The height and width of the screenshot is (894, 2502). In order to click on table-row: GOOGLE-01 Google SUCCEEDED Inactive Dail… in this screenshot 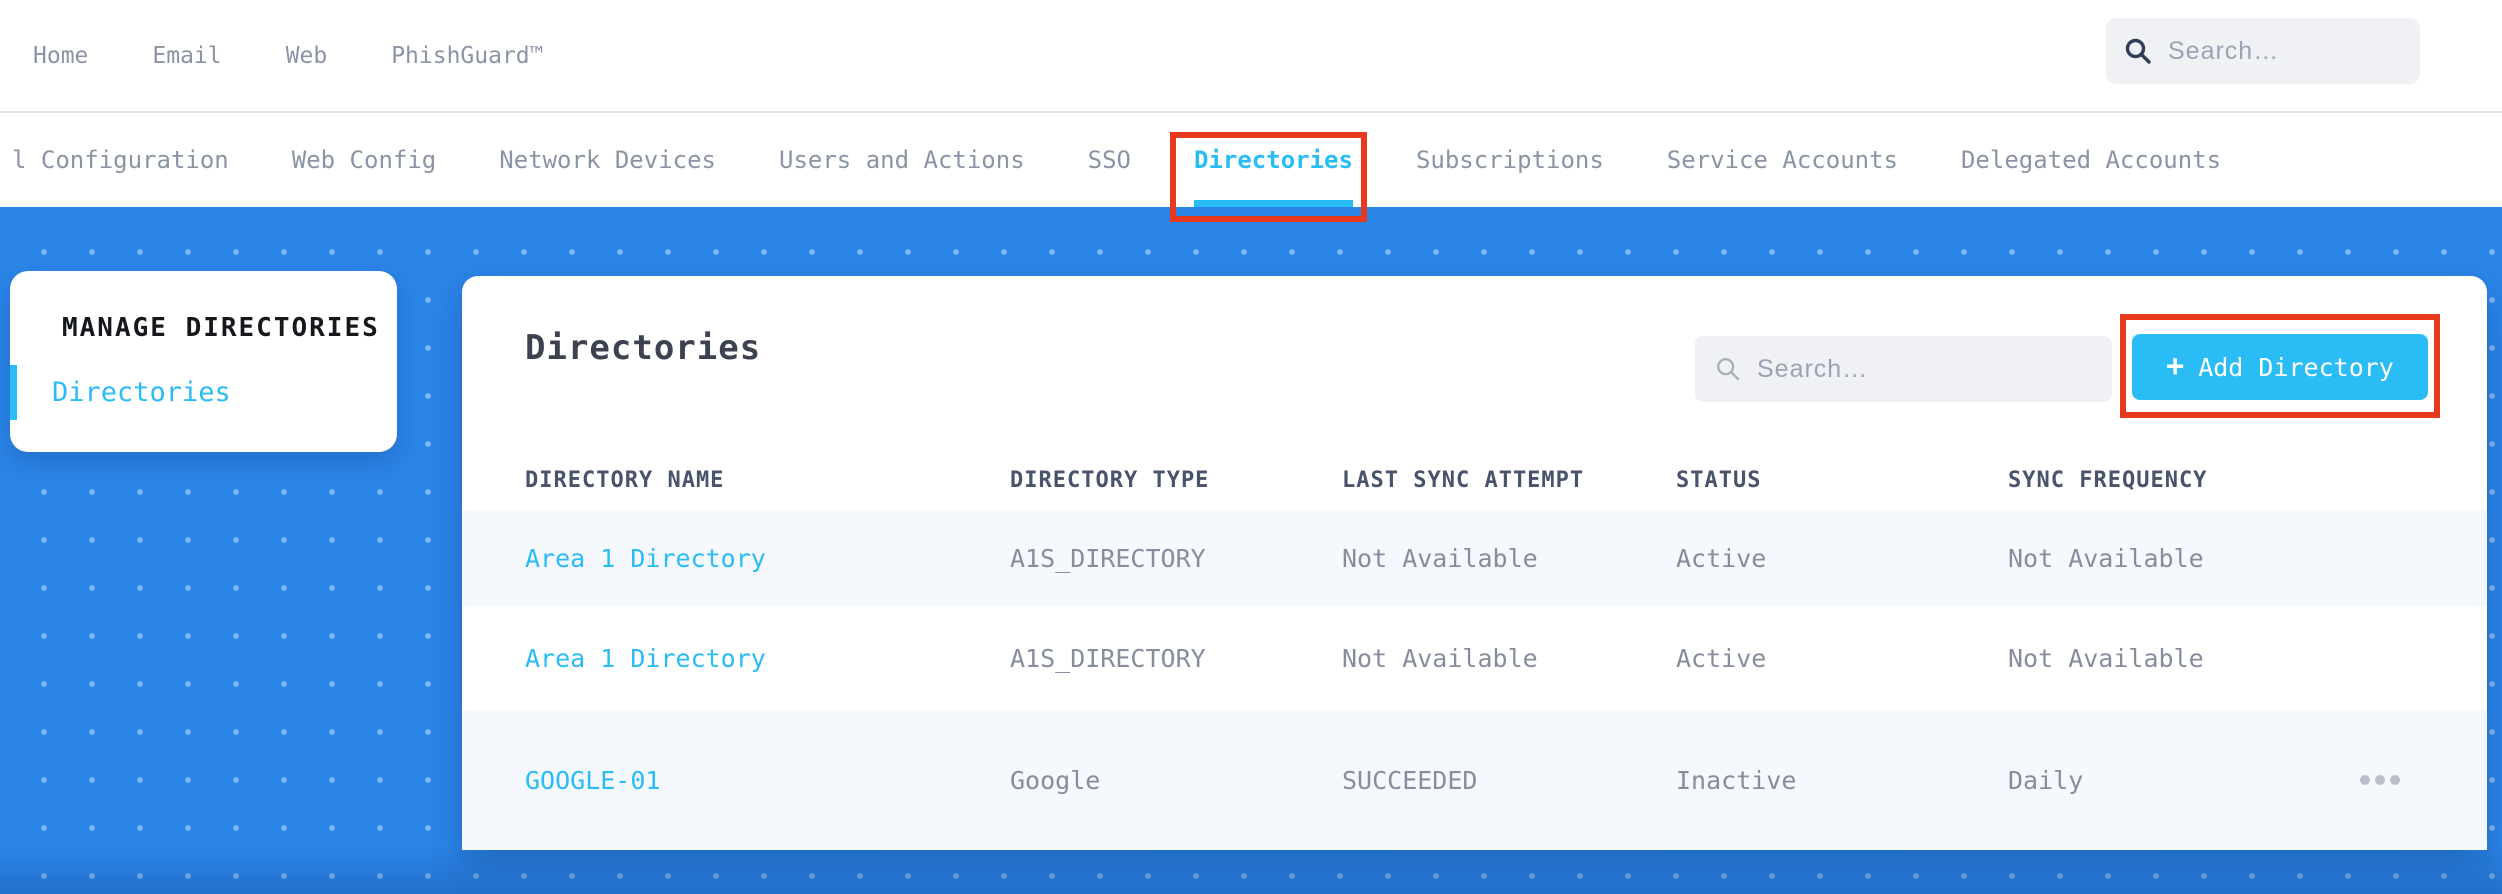, I will do `click(1474, 780)`.